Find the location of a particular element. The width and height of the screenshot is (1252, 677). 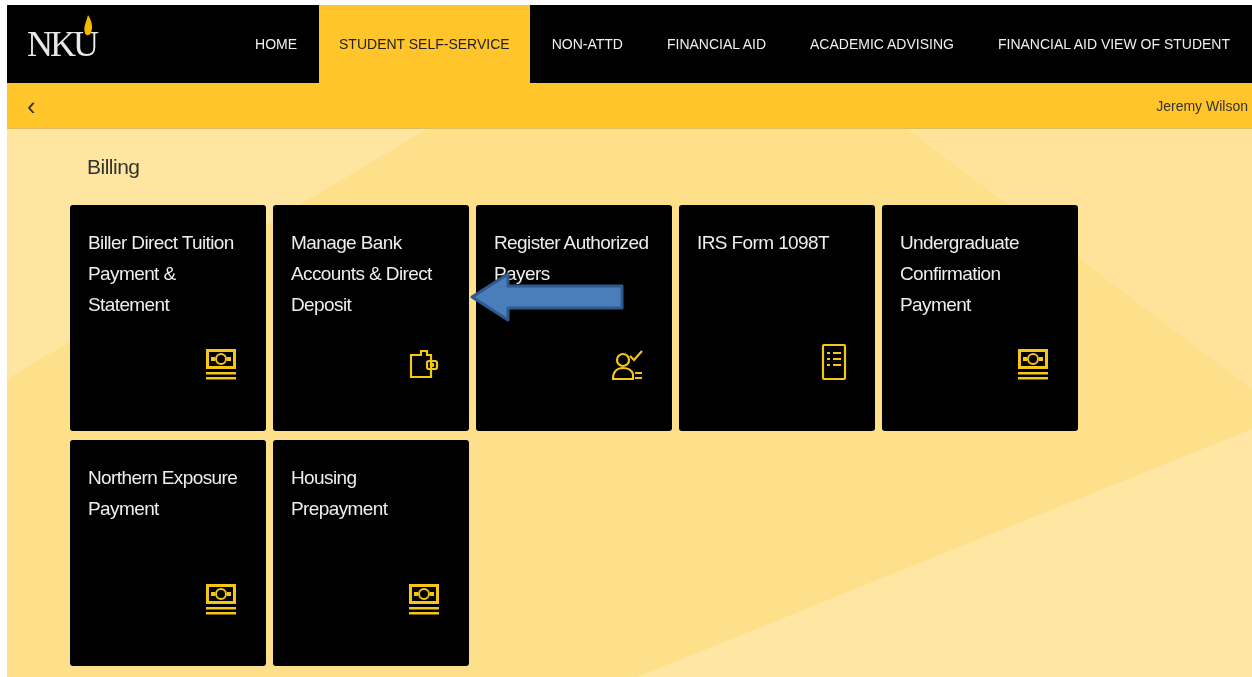

section-title: Billing is located at coordinates (114, 167).